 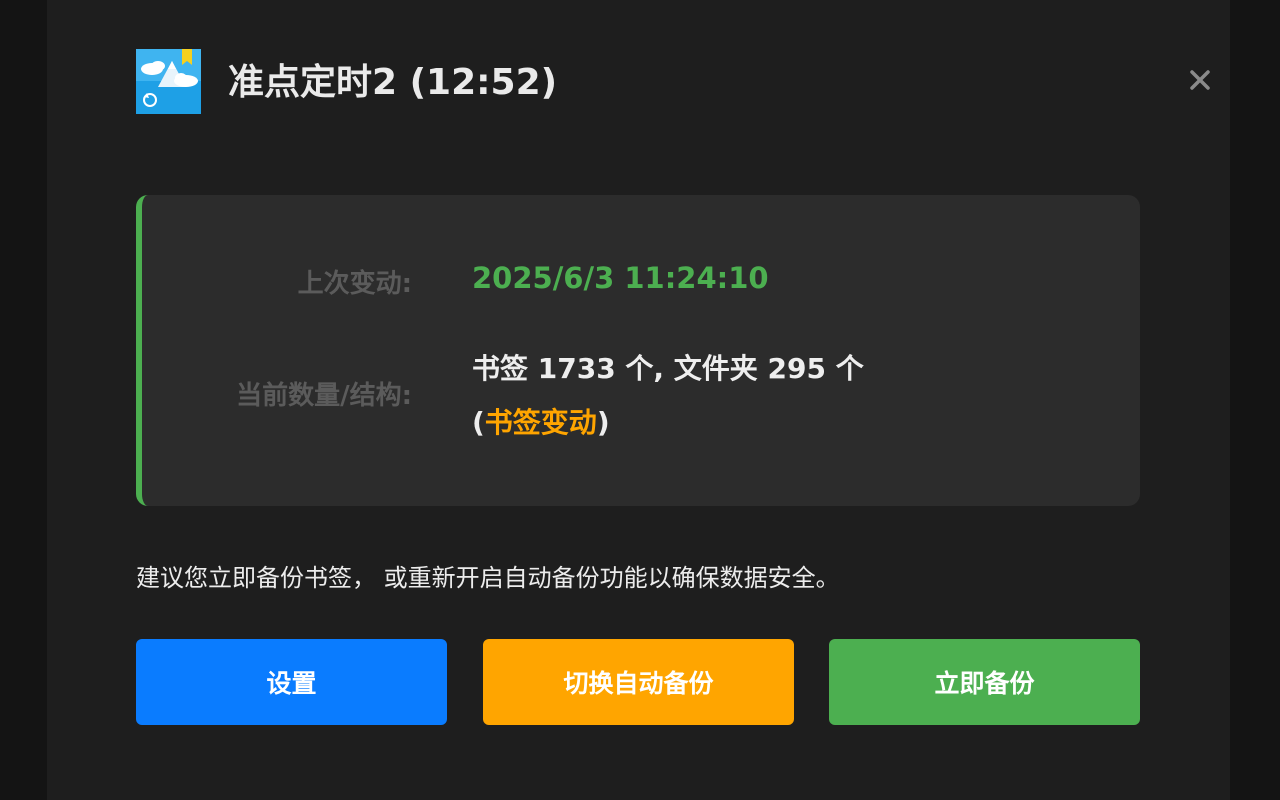 What do you see at coordinates (478, 422) in the screenshot?
I see `change-paren-open: (` at bounding box center [478, 422].